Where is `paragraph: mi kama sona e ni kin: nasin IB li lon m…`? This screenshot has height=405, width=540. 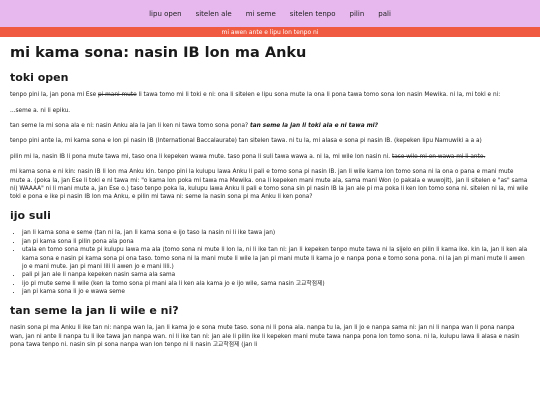
paragraph: mi kama sona e ni kin: nasin IB li lon m… is located at coordinates (269, 185).